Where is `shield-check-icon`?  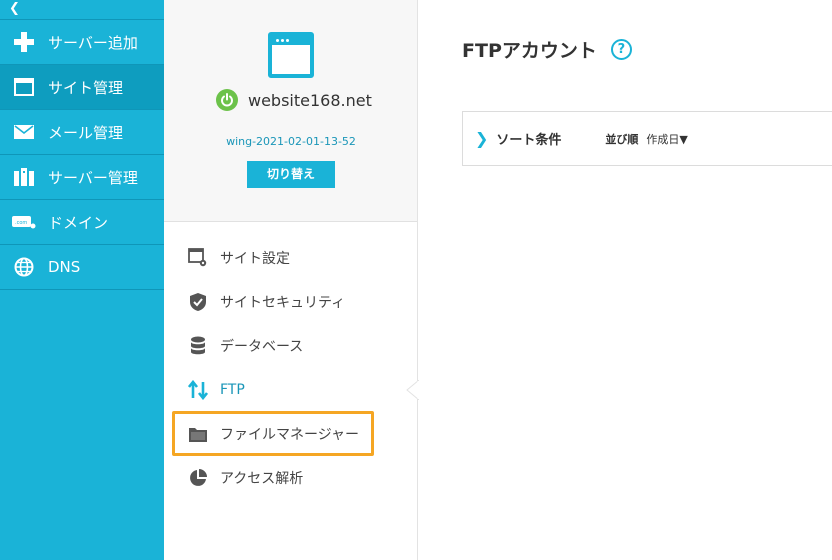
shield-check-icon is located at coordinates (198, 302).